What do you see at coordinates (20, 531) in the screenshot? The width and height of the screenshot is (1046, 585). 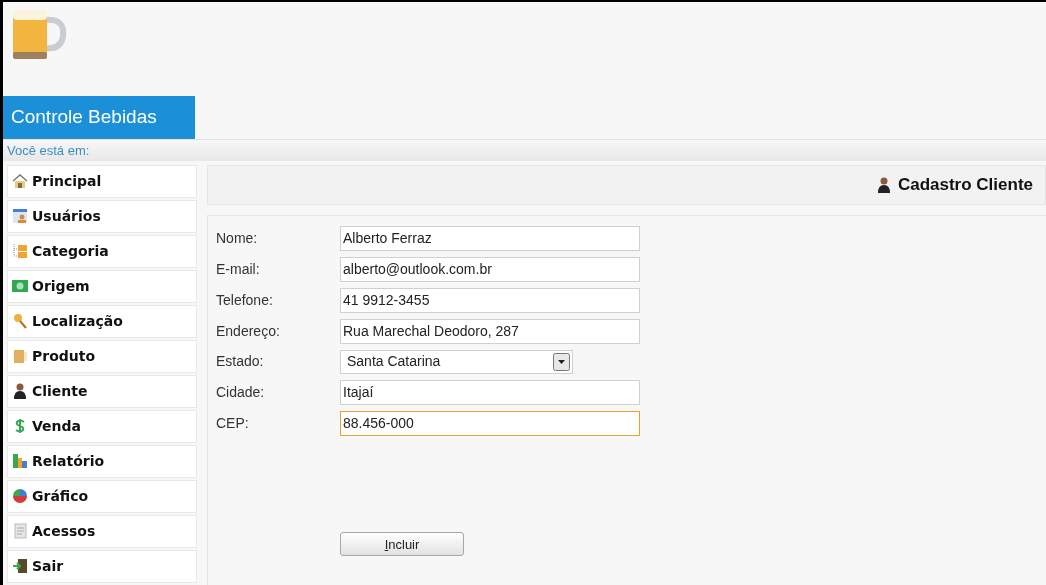 I see `document-icon` at bounding box center [20, 531].